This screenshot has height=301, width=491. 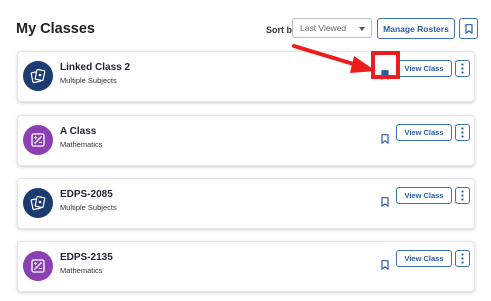 I want to click on class-name: EDPS-2135, so click(x=86, y=257).